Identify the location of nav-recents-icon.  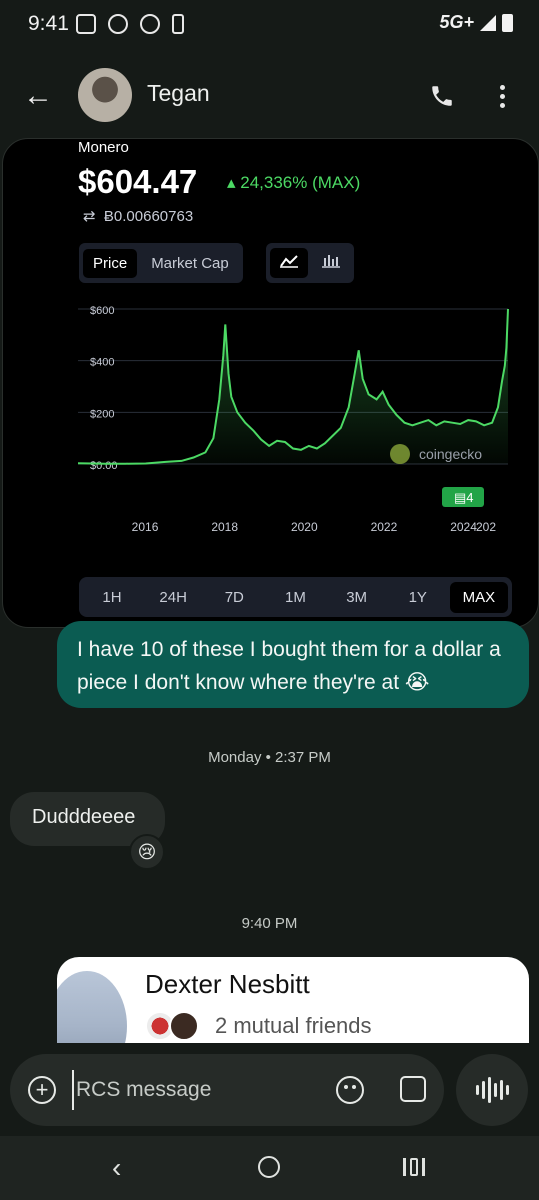
(414, 1167).